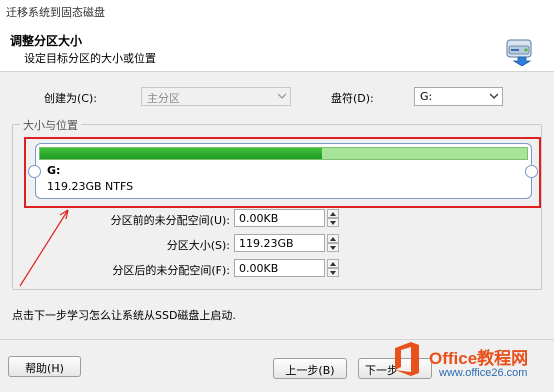 The height and width of the screenshot is (392, 554). What do you see at coordinates (310, 368) in the screenshot?
I see `back-button: 上一步(B)` at bounding box center [310, 368].